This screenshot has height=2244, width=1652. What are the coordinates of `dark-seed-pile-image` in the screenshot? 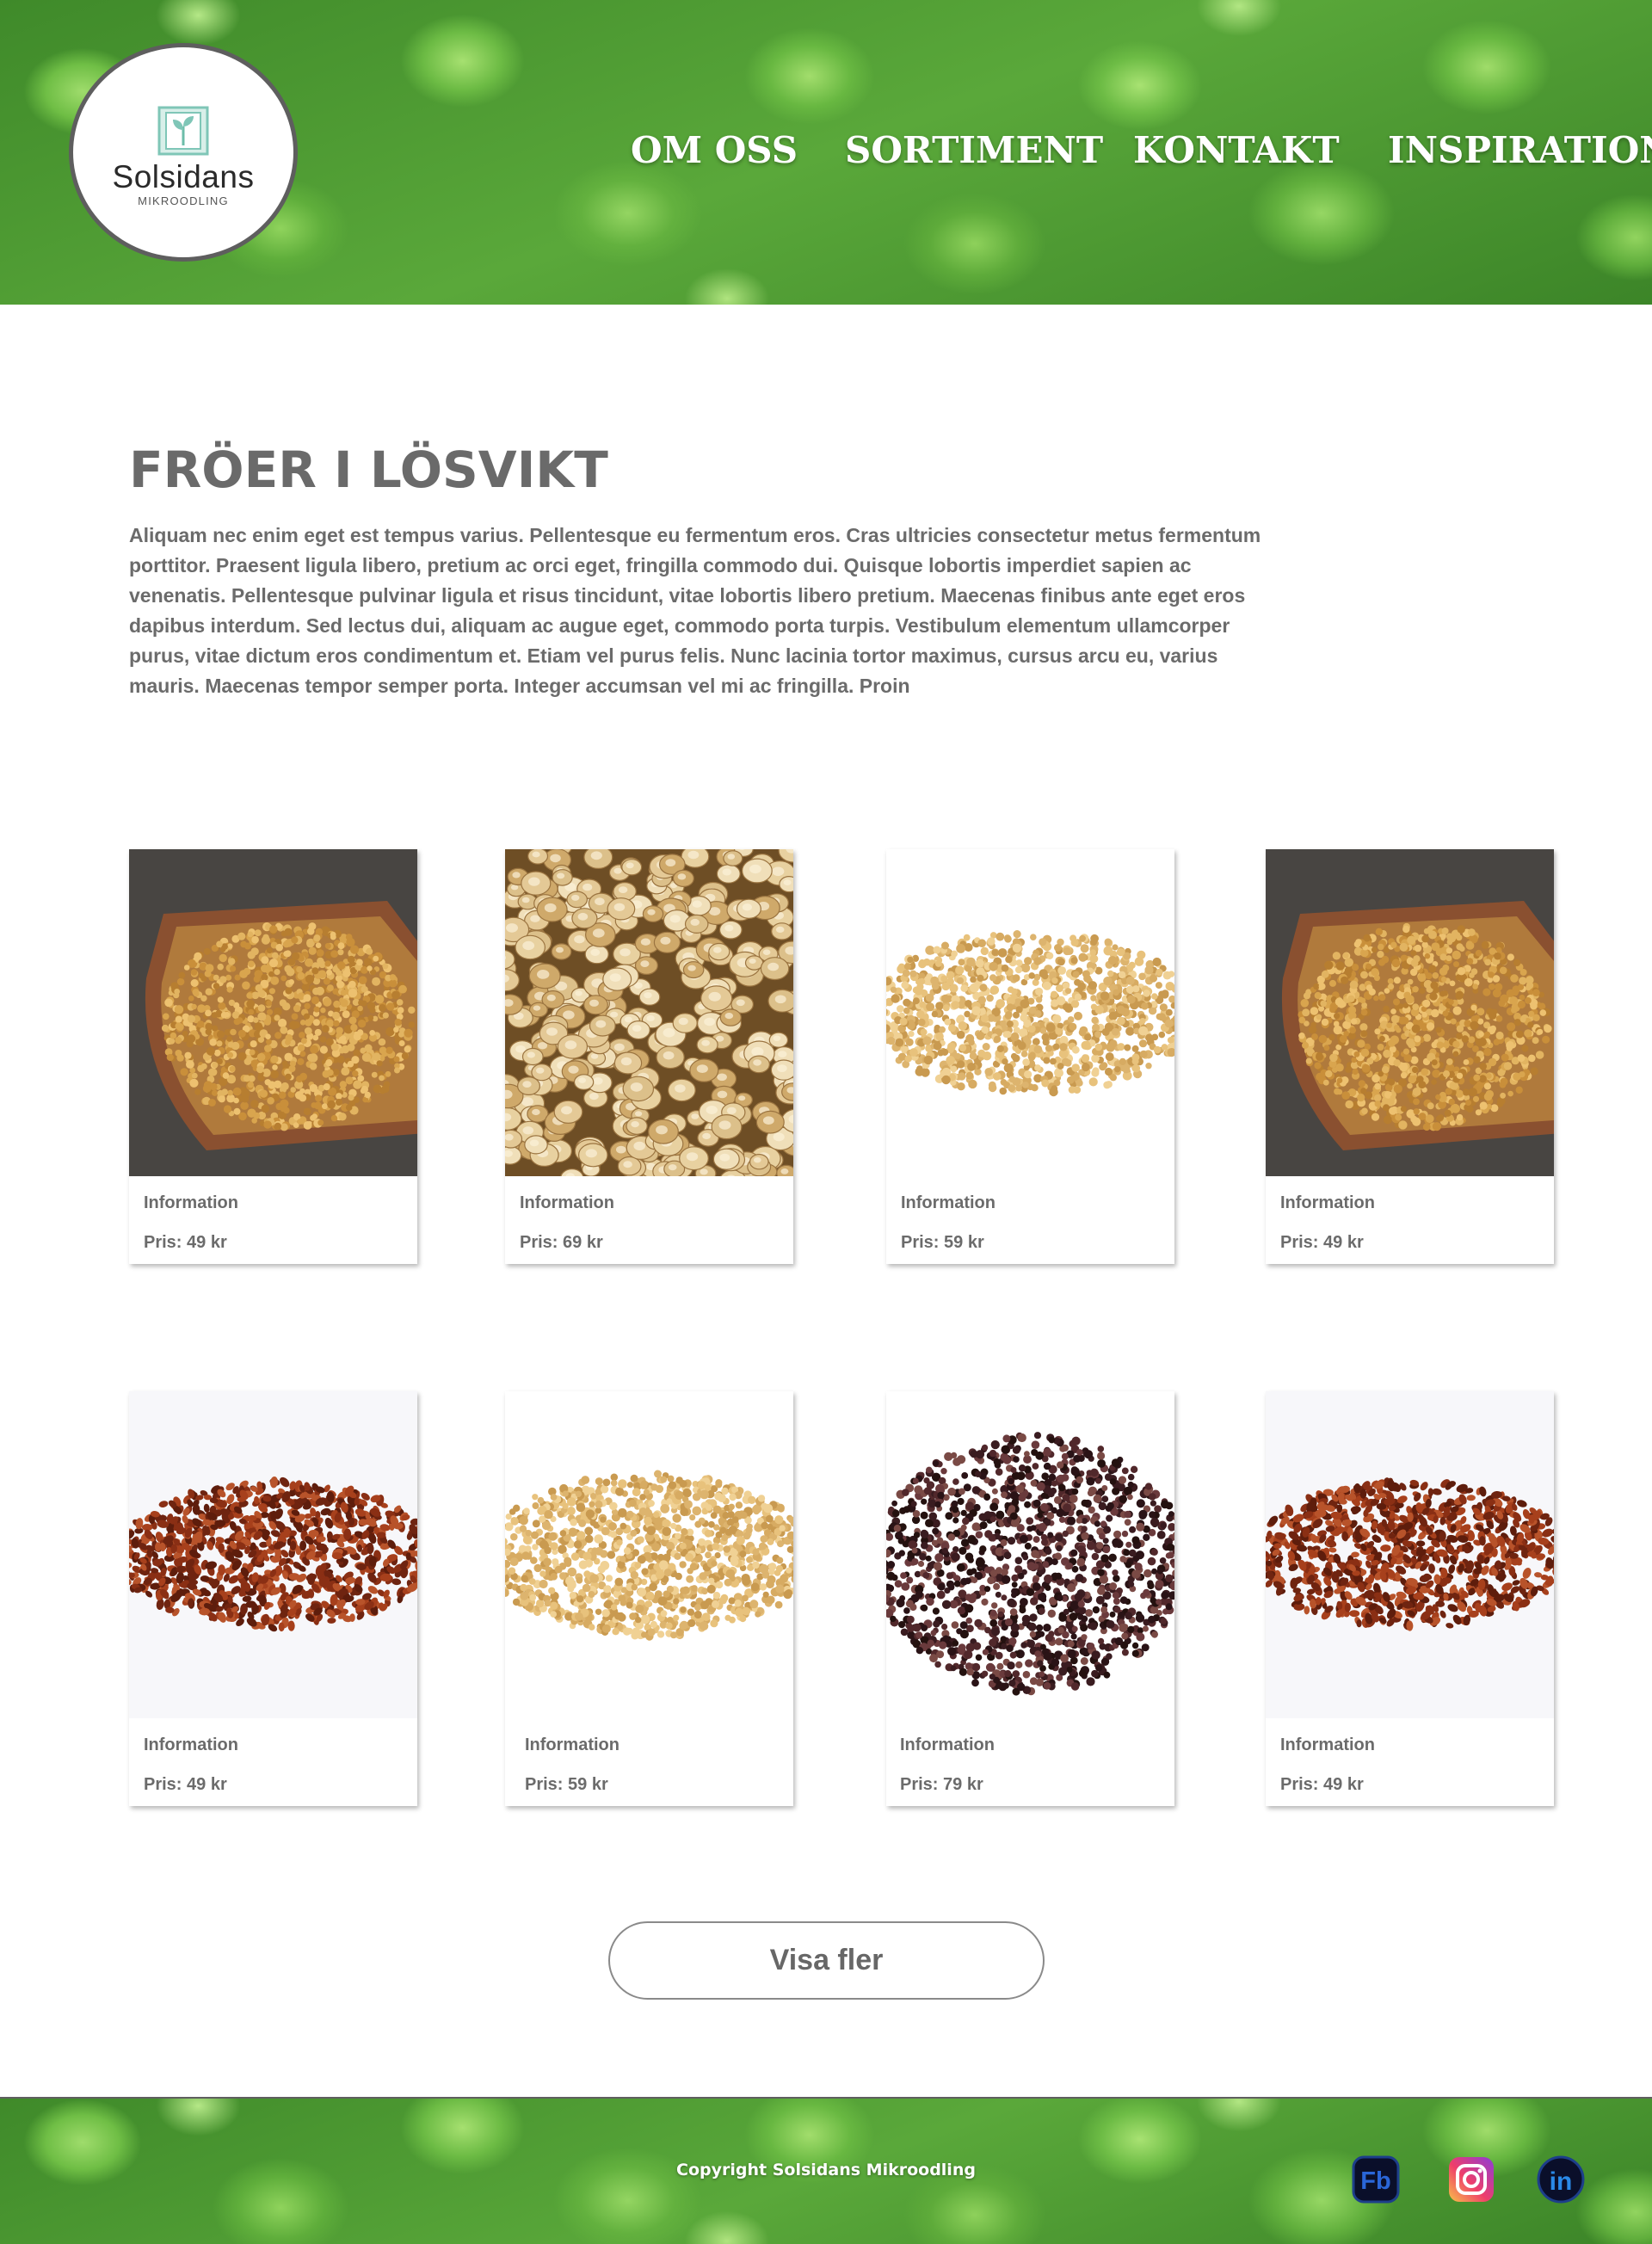 It's located at (1030, 1554).